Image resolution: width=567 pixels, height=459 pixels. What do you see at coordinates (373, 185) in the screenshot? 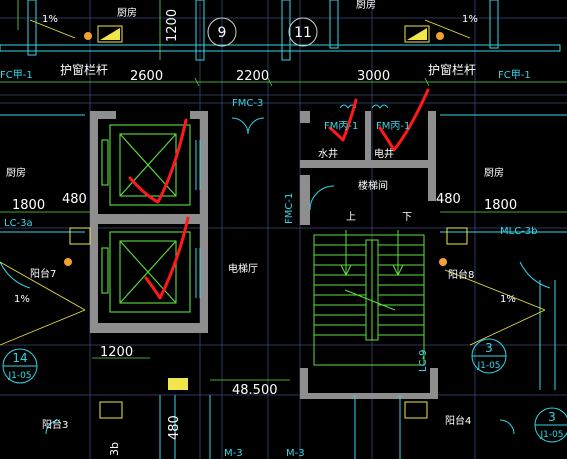
I see `stair-front-label: 楼梯间` at bounding box center [373, 185].